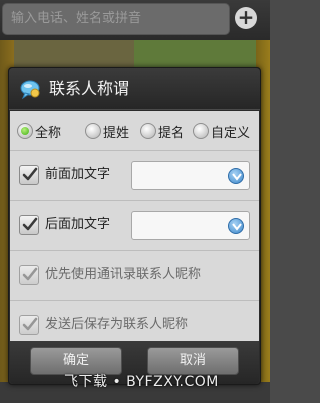 Image resolution: width=320 pixels, height=403 pixels. Describe the element at coordinates (48, 133) in the screenshot. I see `radio-label: 全称` at that location.